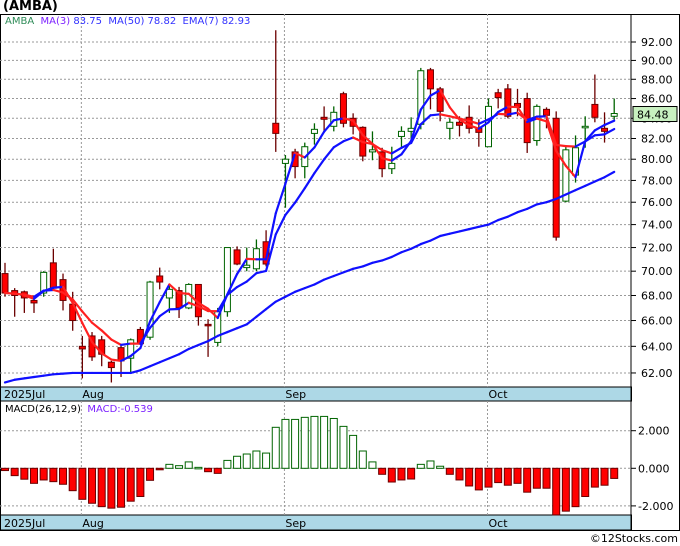  Describe the element at coordinates (43, 409) in the screenshot. I see `macd-label: MACD(26,12,9)` at that location.